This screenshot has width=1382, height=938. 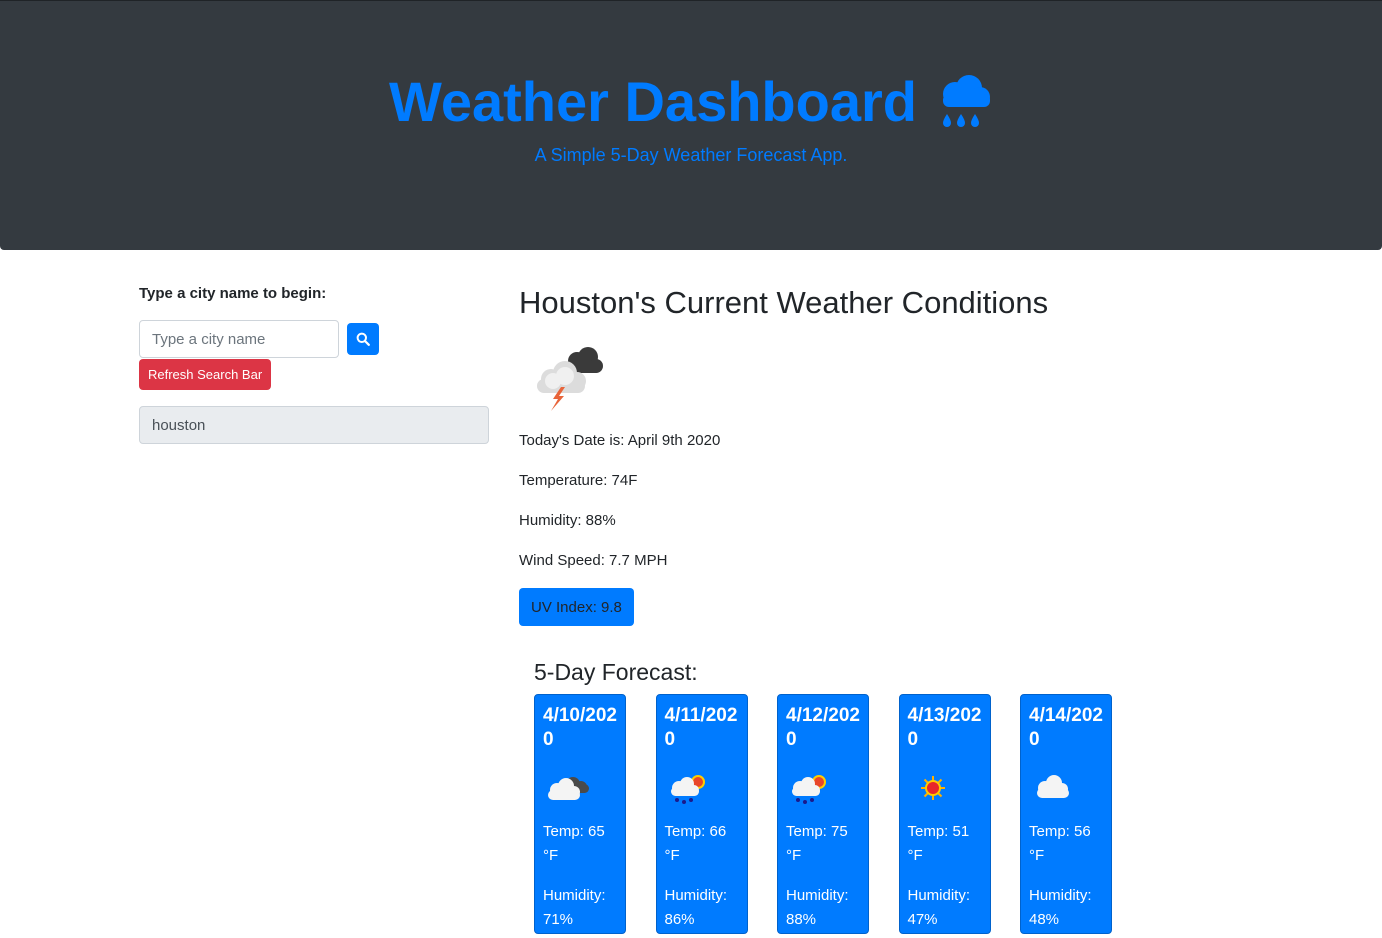 What do you see at coordinates (568, 788) in the screenshot?
I see `cloudy-icon` at bounding box center [568, 788].